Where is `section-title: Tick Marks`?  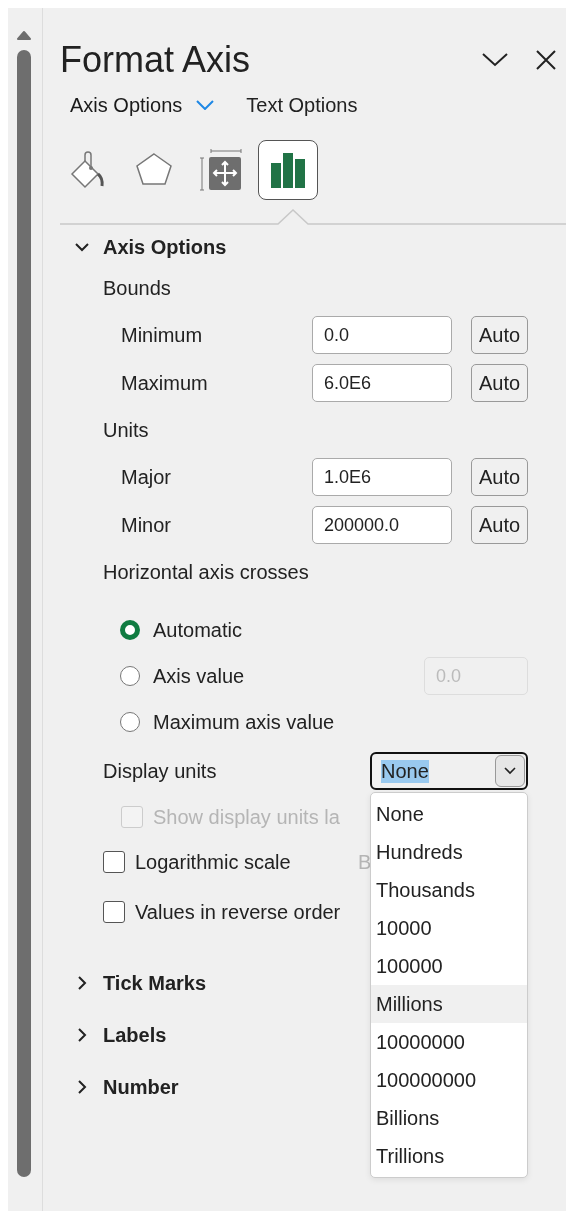 section-title: Tick Marks is located at coordinates (155, 983).